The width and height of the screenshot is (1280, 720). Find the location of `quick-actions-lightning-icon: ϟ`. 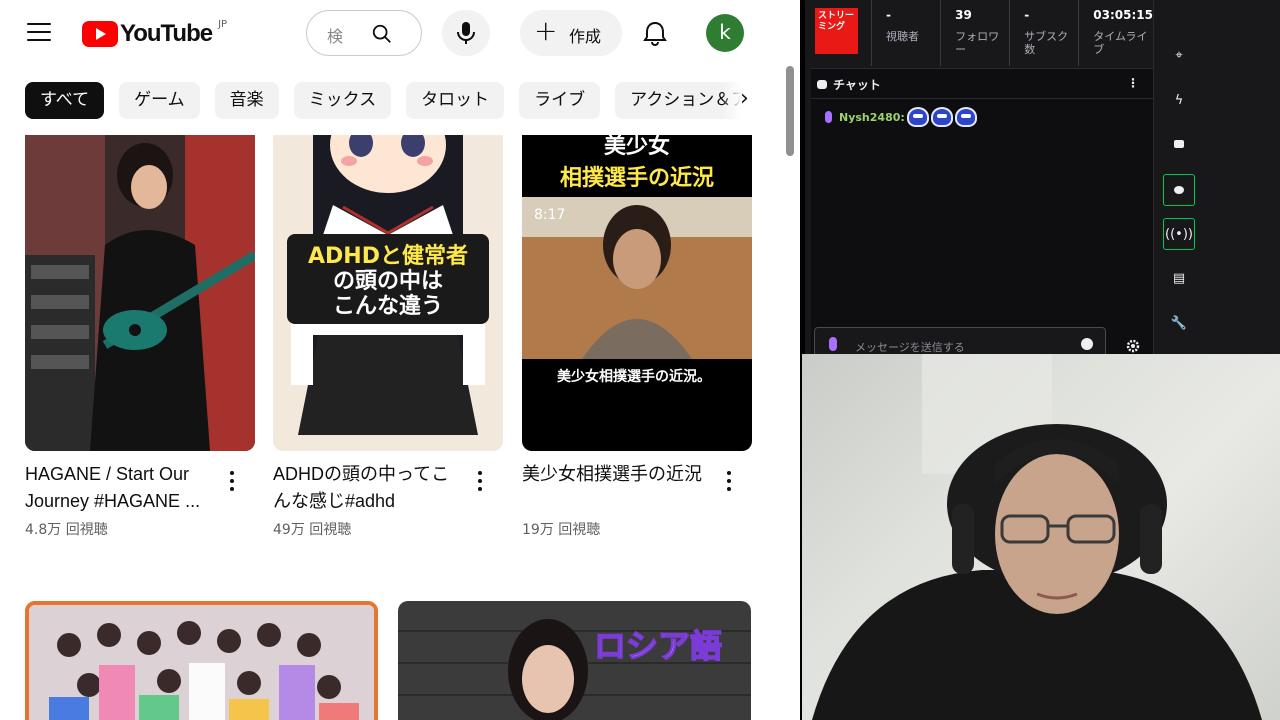

quick-actions-lightning-icon: ϟ is located at coordinates (1179, 101).